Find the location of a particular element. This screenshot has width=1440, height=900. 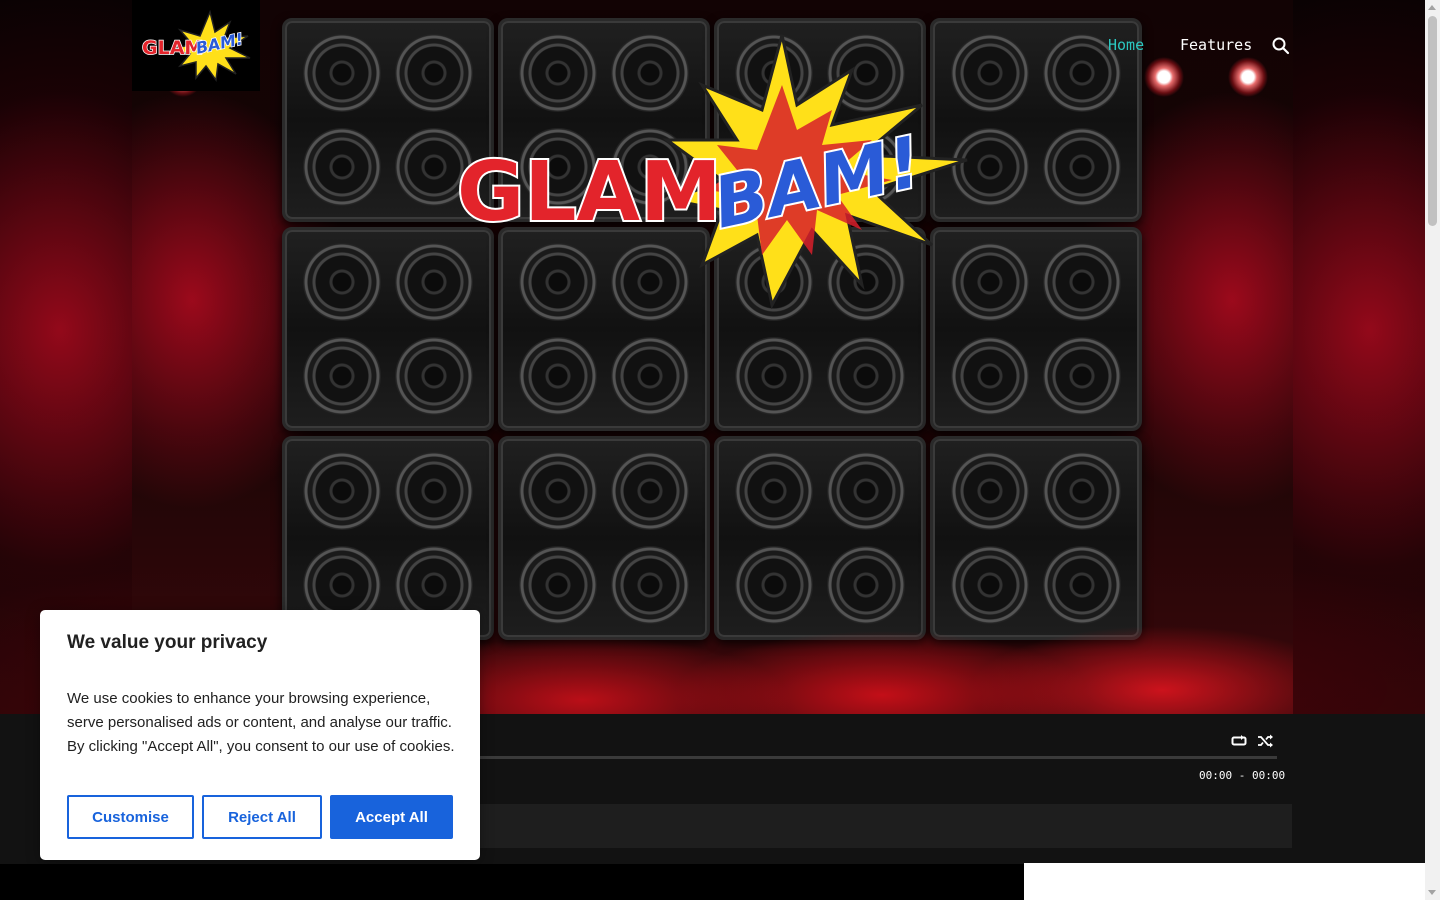

nav-home-link: Home is located at coordinates (1126, 45).